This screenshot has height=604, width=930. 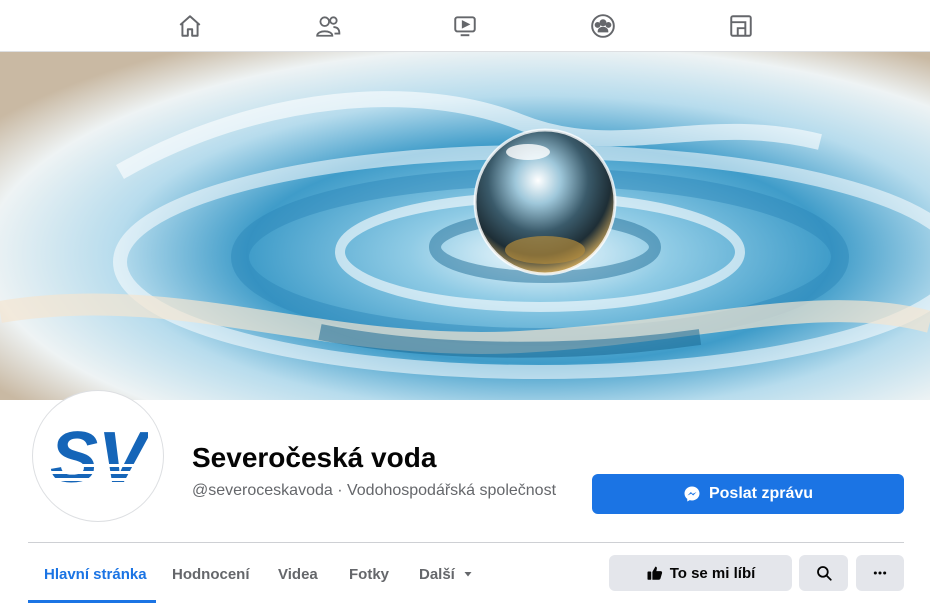 I want to click on caret-down-icon, so click(x=468, y=574).